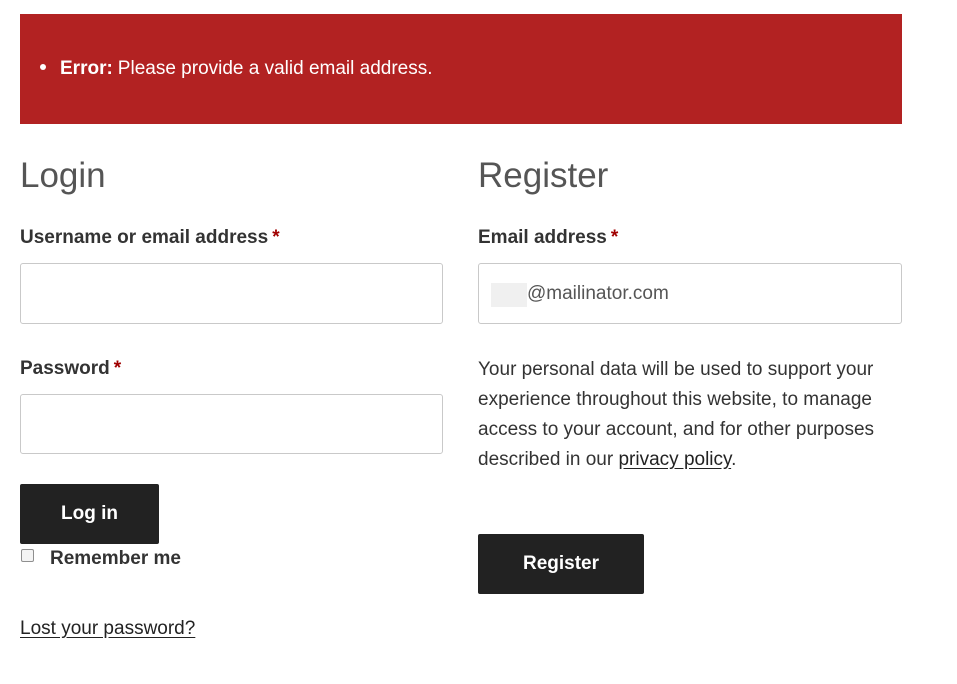 The image size is (957, 684). Describe the element at coordinates (543, 175) in the screenshot. I see `register-title: Register` at that location.